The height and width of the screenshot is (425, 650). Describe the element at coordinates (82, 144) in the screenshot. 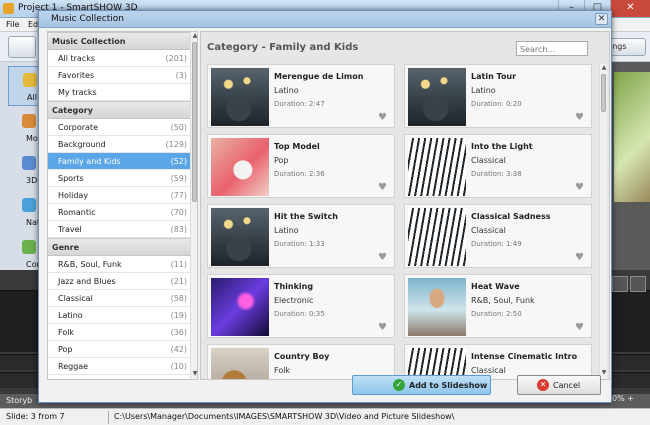

I see `sidebar-item-label: Background` at that location.